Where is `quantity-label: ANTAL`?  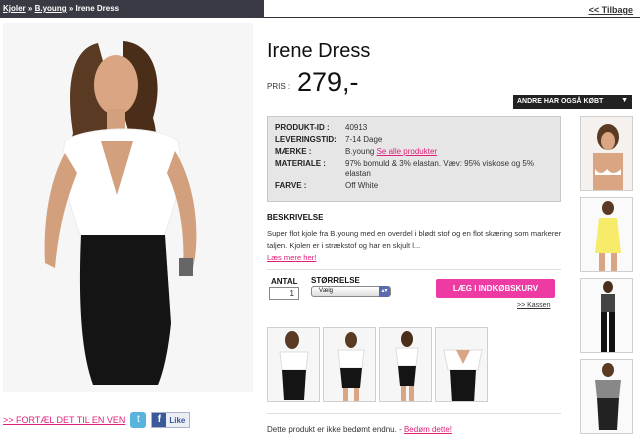 quantity-label: ANTAL is located at coordinates (284, 281).